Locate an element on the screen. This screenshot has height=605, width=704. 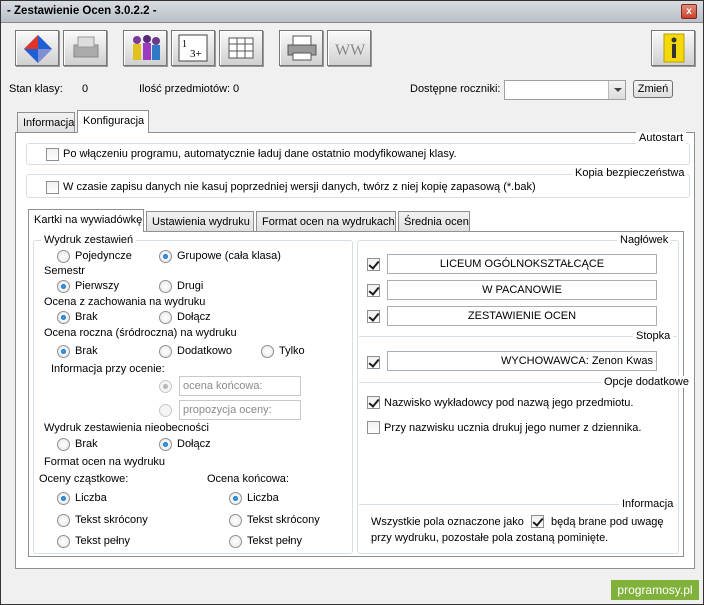
student-number-checkbox is located at coordinates (373, 427).